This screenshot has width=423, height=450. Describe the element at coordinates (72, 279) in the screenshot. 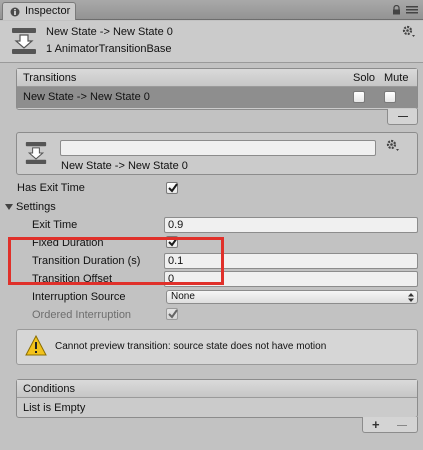

I see `transition-offset-label: Transition Offset` at that location.